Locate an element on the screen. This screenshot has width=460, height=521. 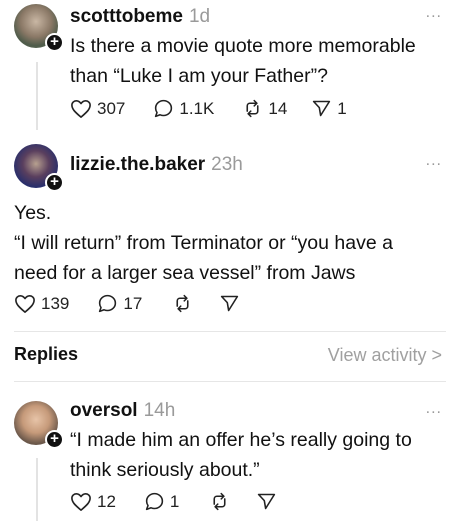
comment-button: 1 is located at coordinates (161, 501).